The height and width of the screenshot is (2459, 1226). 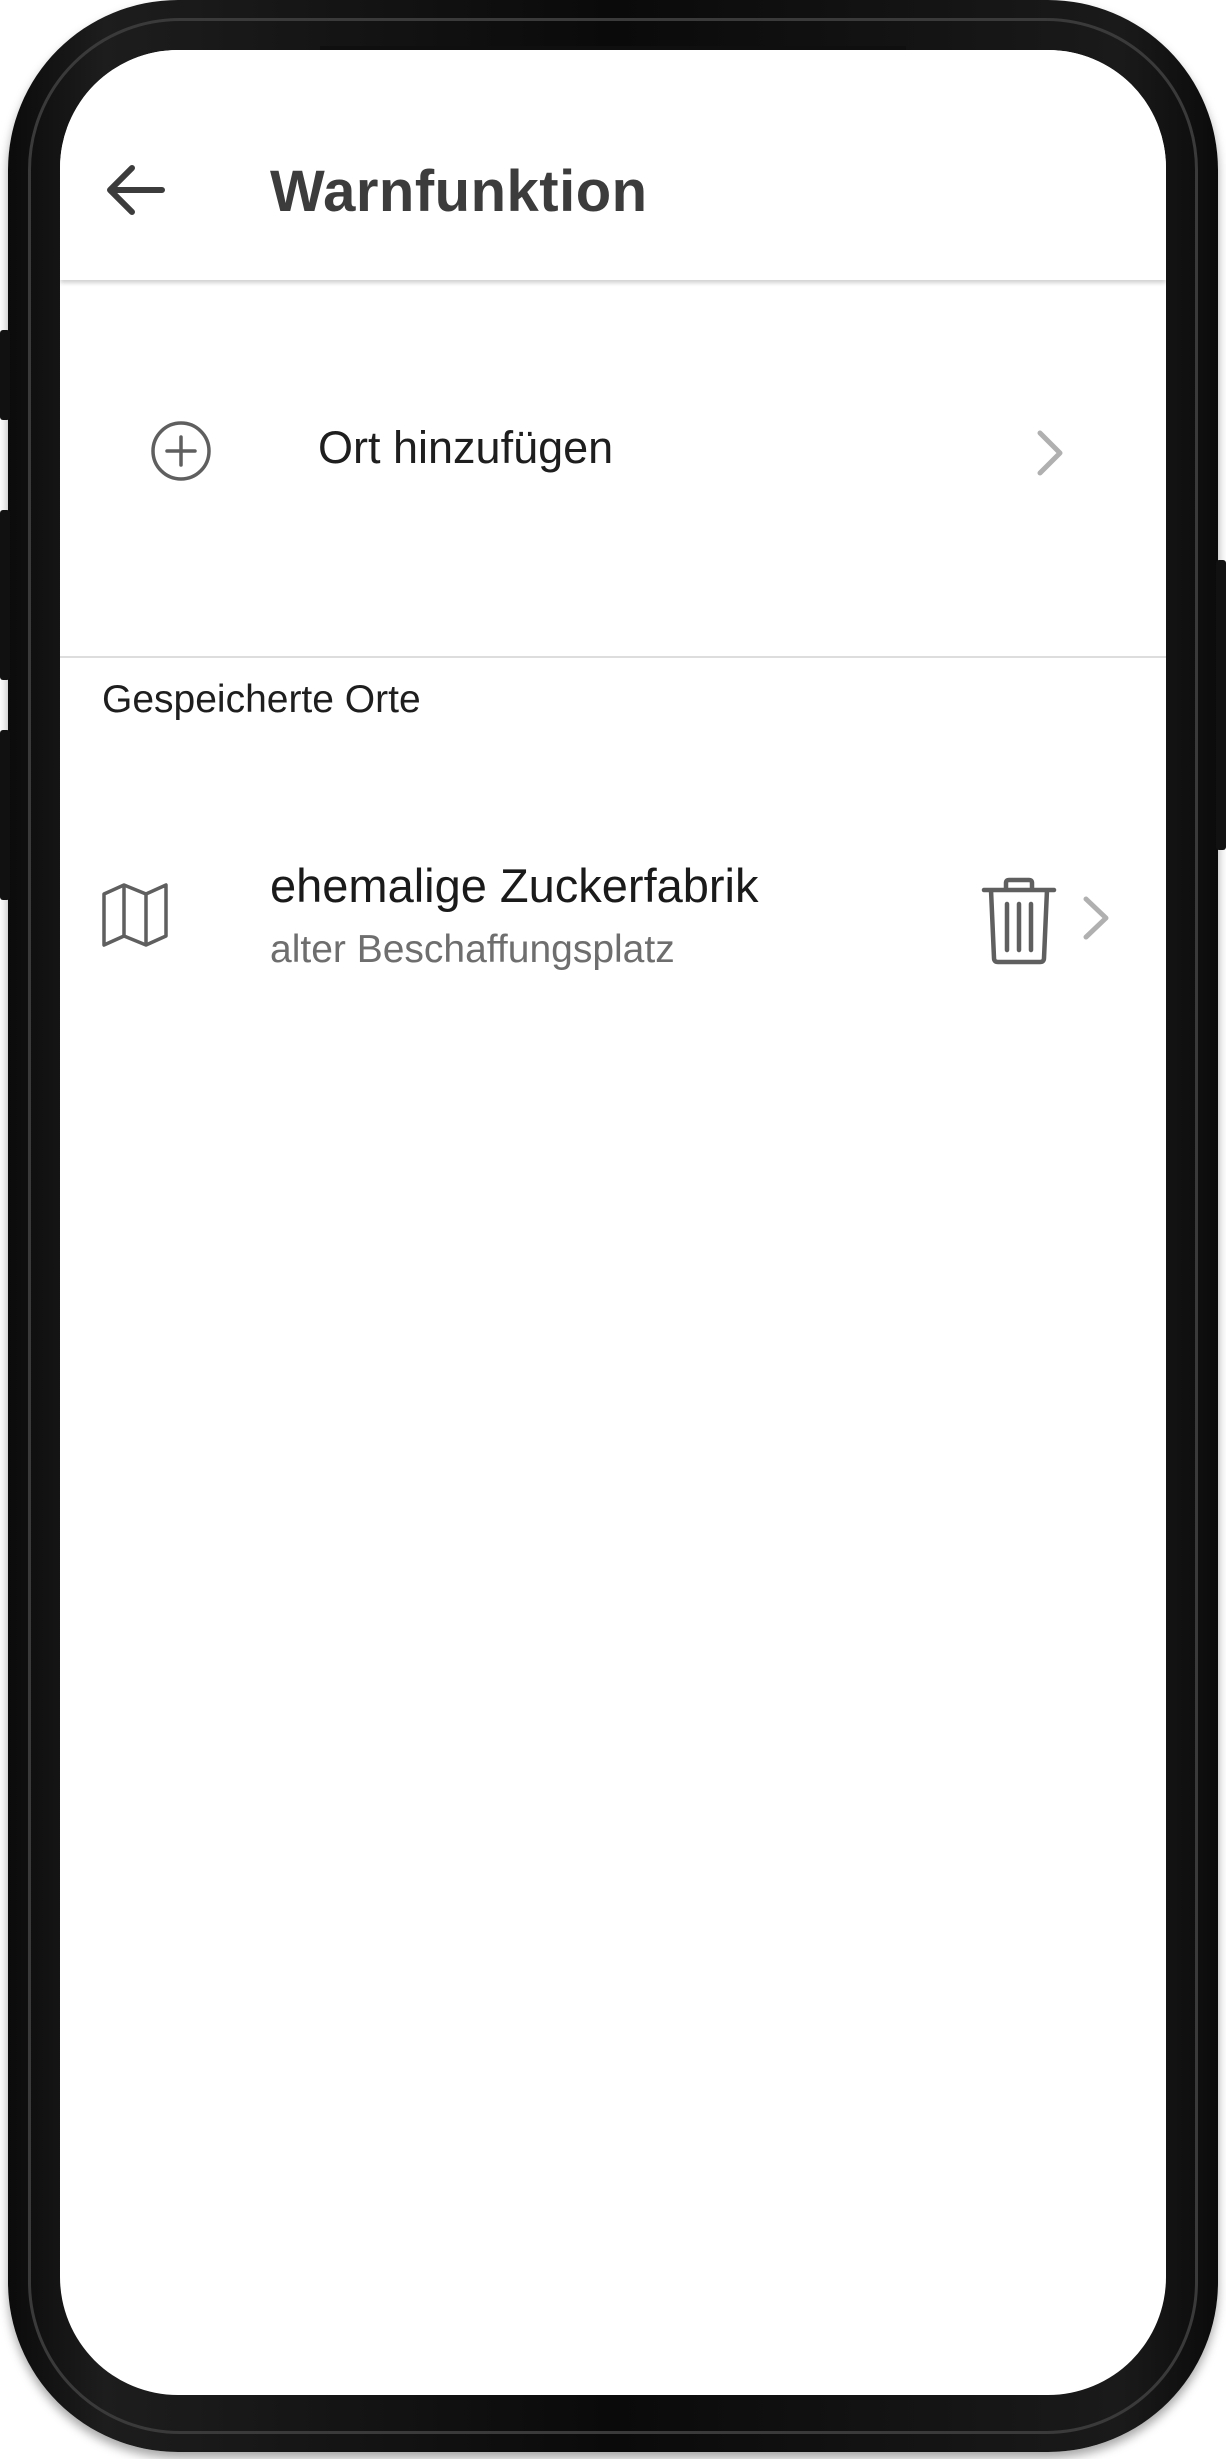 I want to click on add-place-label: Ort hinzufügen, so click(x=466, y=447).